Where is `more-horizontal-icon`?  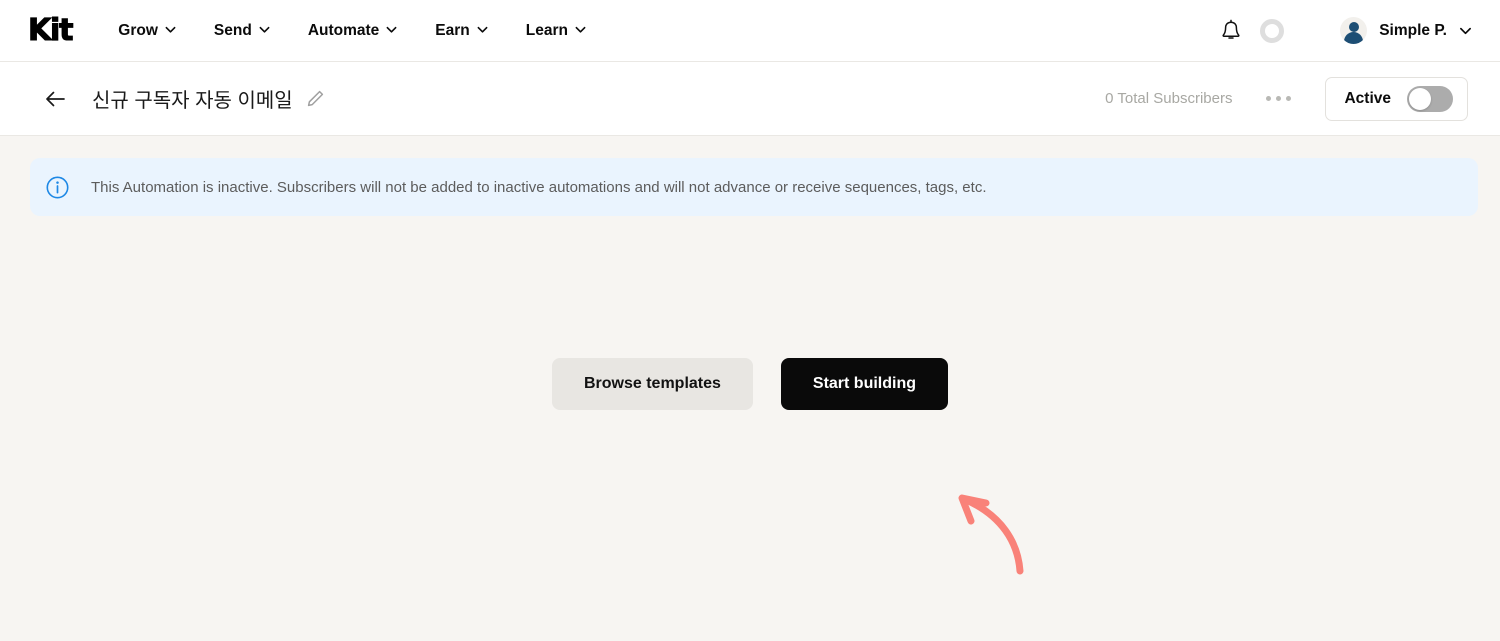
more-horizontal-icon is located at coordinates (1278, 98).